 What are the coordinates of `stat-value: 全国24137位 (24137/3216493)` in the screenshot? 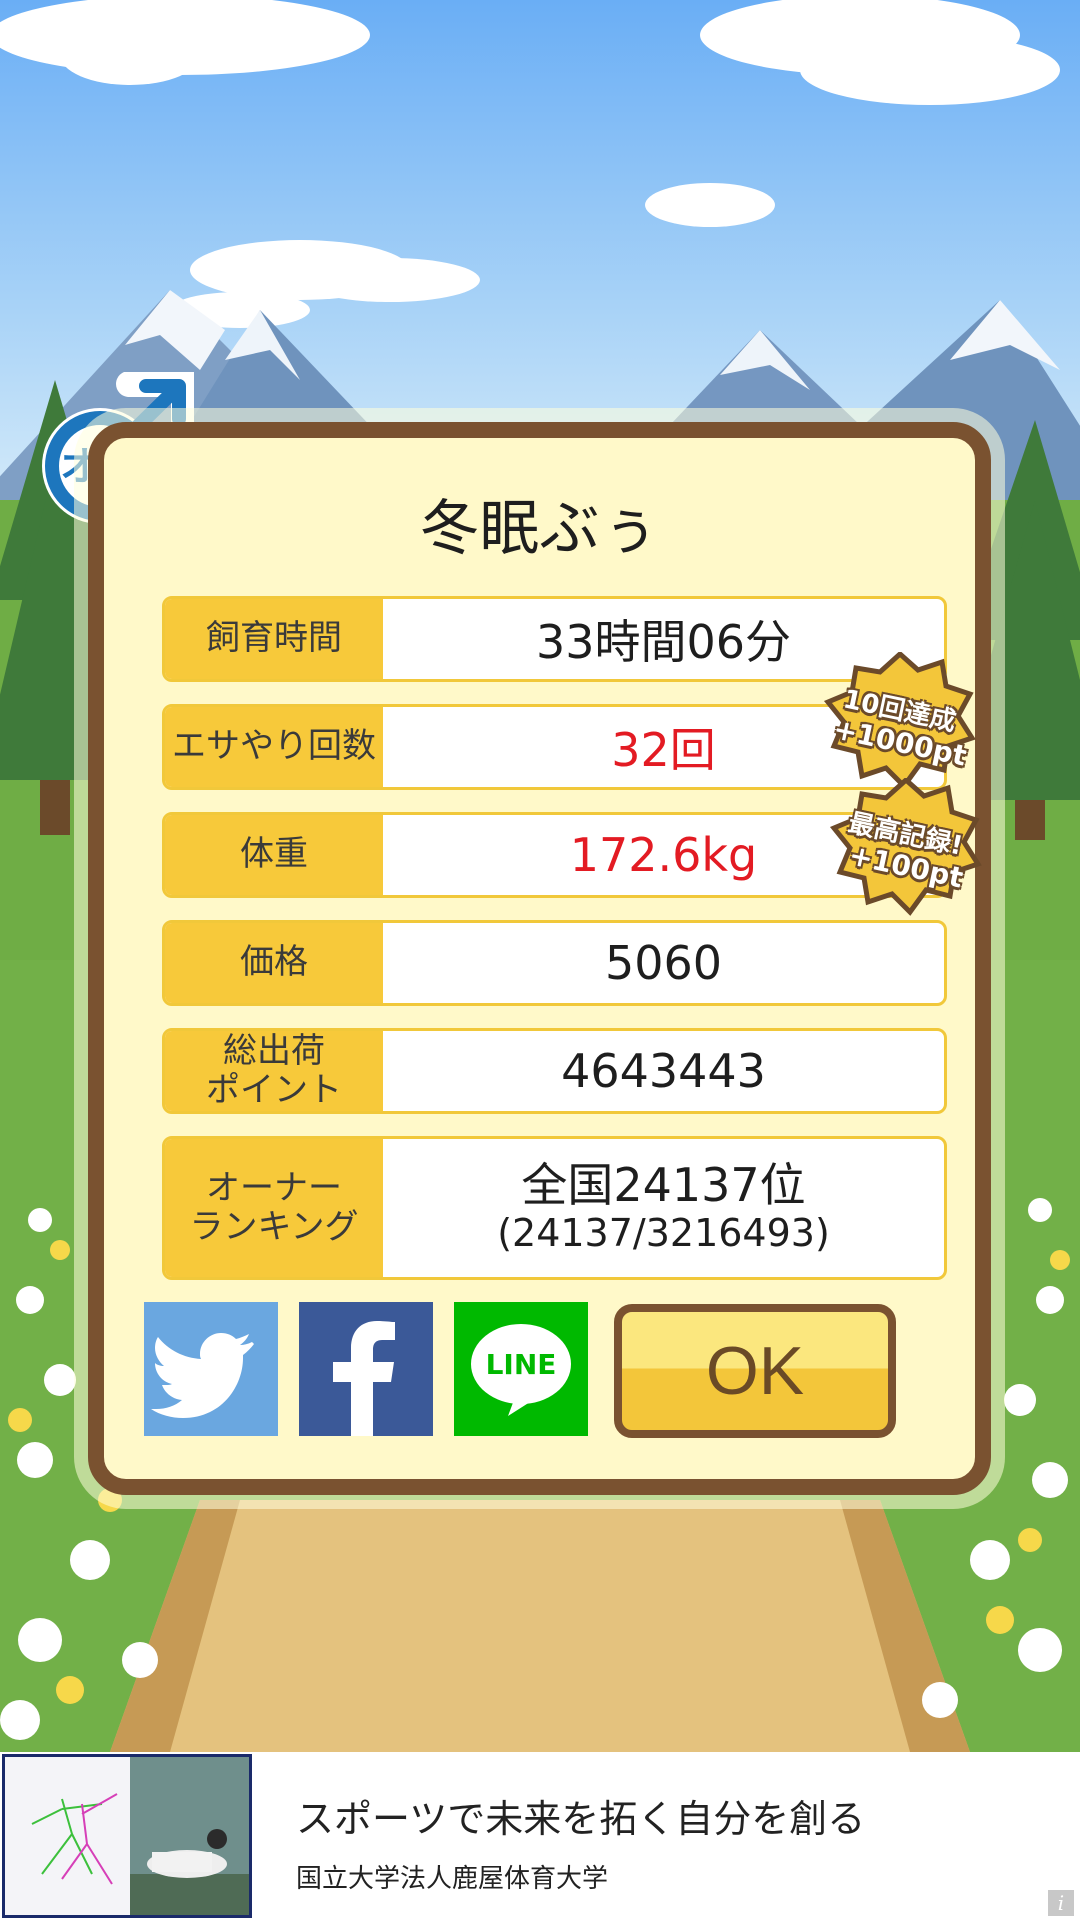 It's located at (663, 1208).